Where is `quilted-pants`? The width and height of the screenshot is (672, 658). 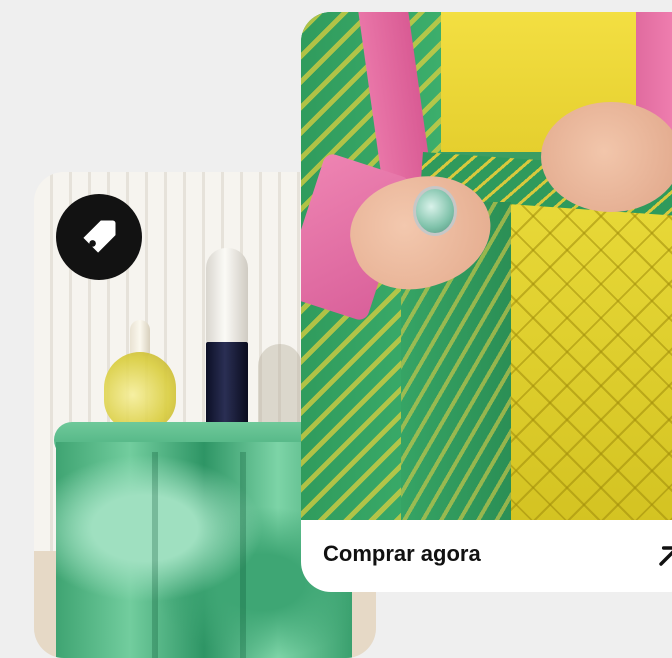
quilted-pants is located at coordinates (586, 352).